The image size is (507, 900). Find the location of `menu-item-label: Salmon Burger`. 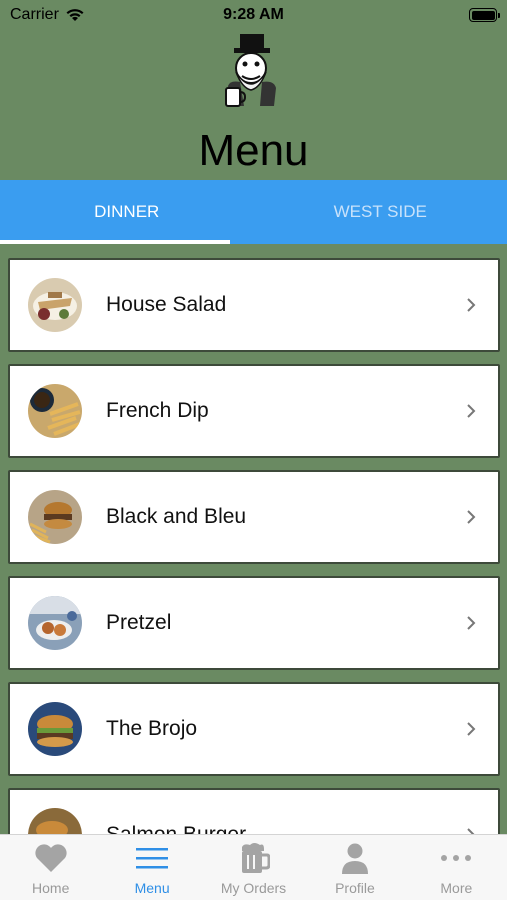

menu-item-label: Salmon Burger is located at coordinates (285, 828).